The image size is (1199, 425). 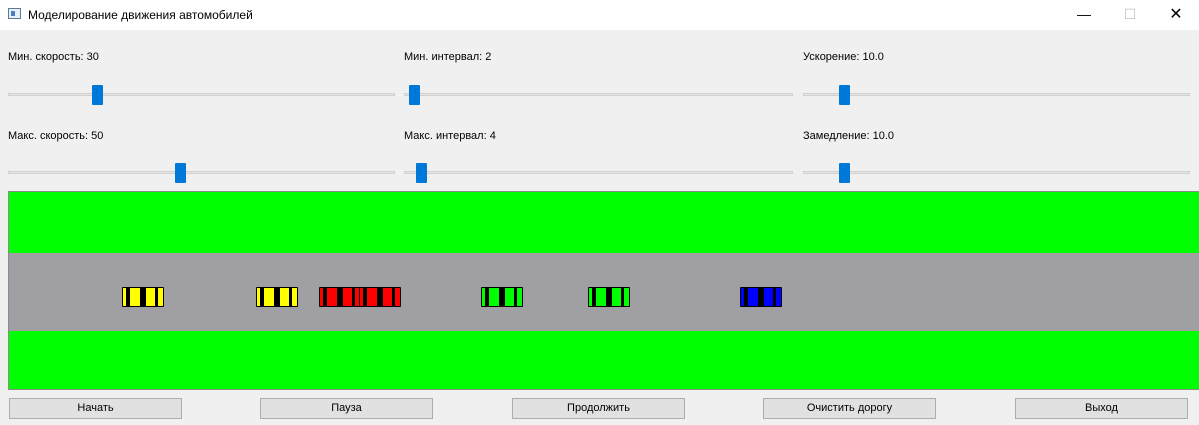 I want to click on pause-button: Пауза, so click(x=346, y=408).